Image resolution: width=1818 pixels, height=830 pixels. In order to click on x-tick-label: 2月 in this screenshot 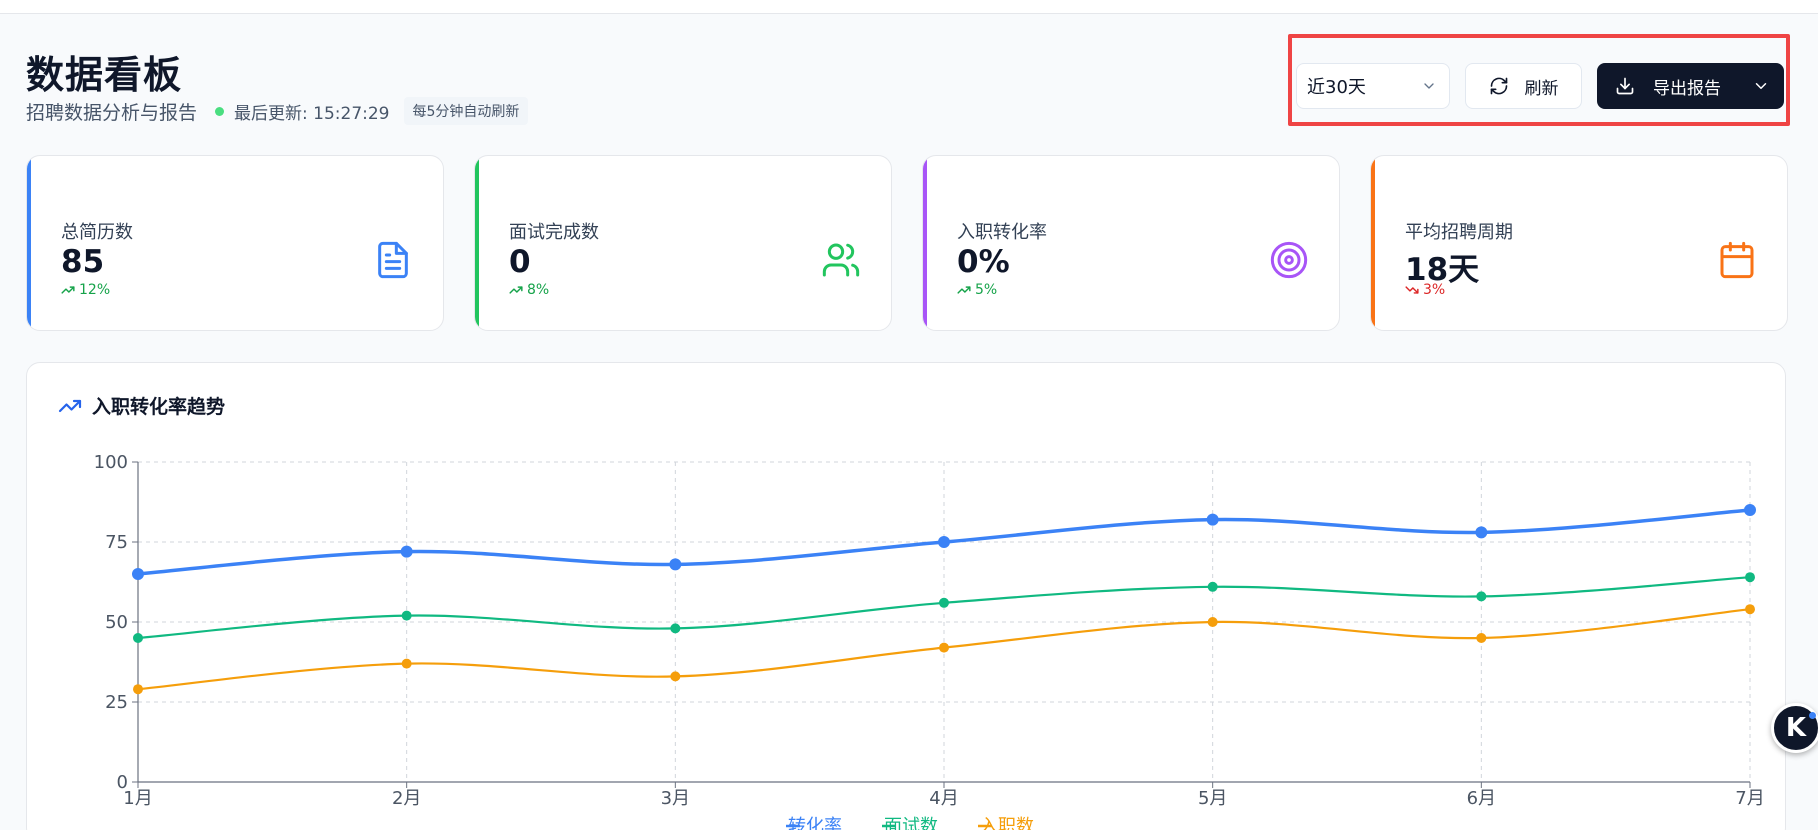, I will do `click(406, 798)`.